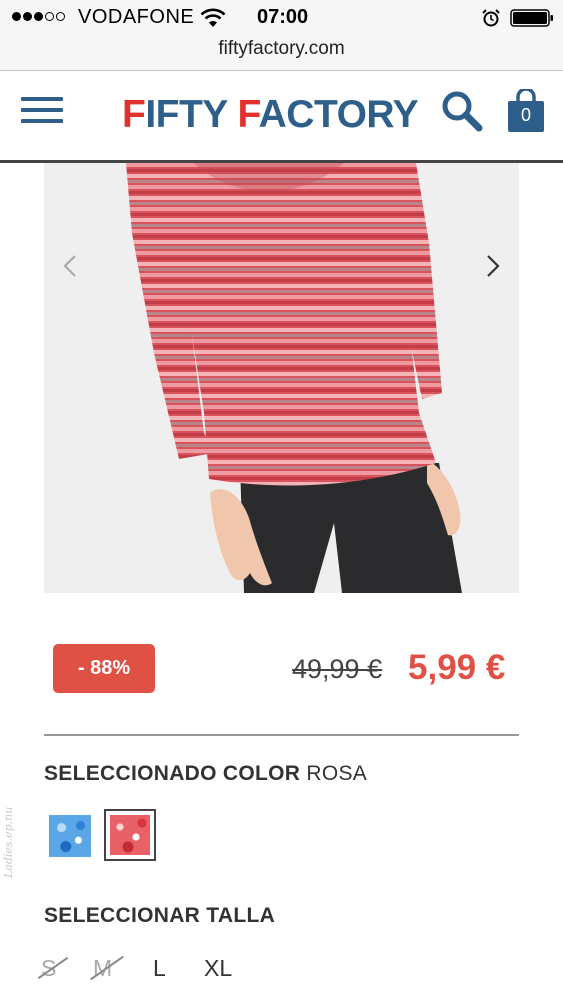  I want to click on discount-badge: - 88%, so click(104, 668).